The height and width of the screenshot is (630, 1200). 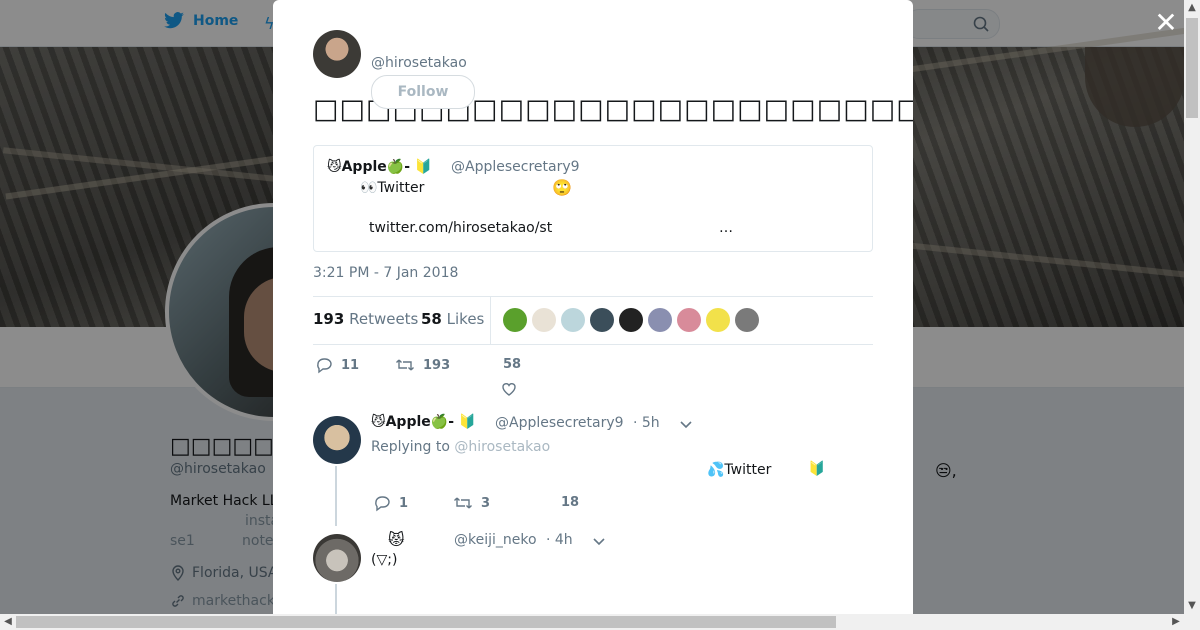 I want to click on author-avatar, so click(x=337, y=54).